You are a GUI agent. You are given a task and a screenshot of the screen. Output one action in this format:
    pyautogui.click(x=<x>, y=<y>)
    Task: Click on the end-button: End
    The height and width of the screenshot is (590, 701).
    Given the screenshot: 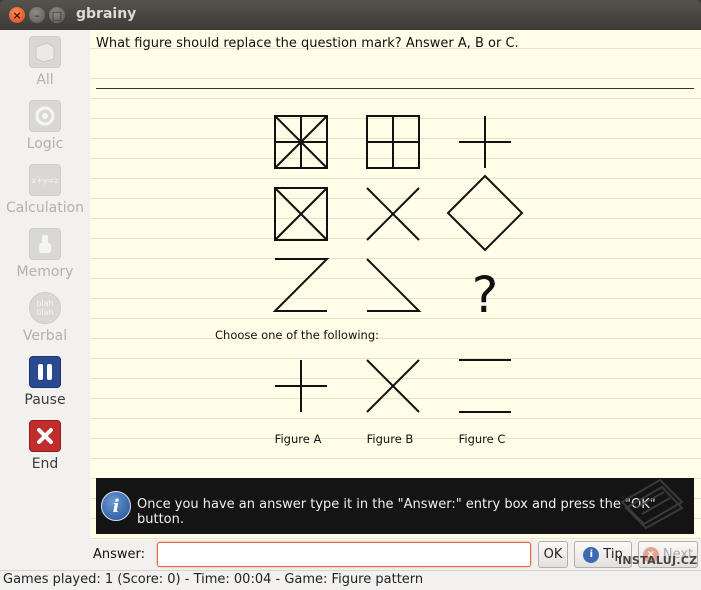 What is the action you would take?
    pyautogui.click(x=45, y=450)
    